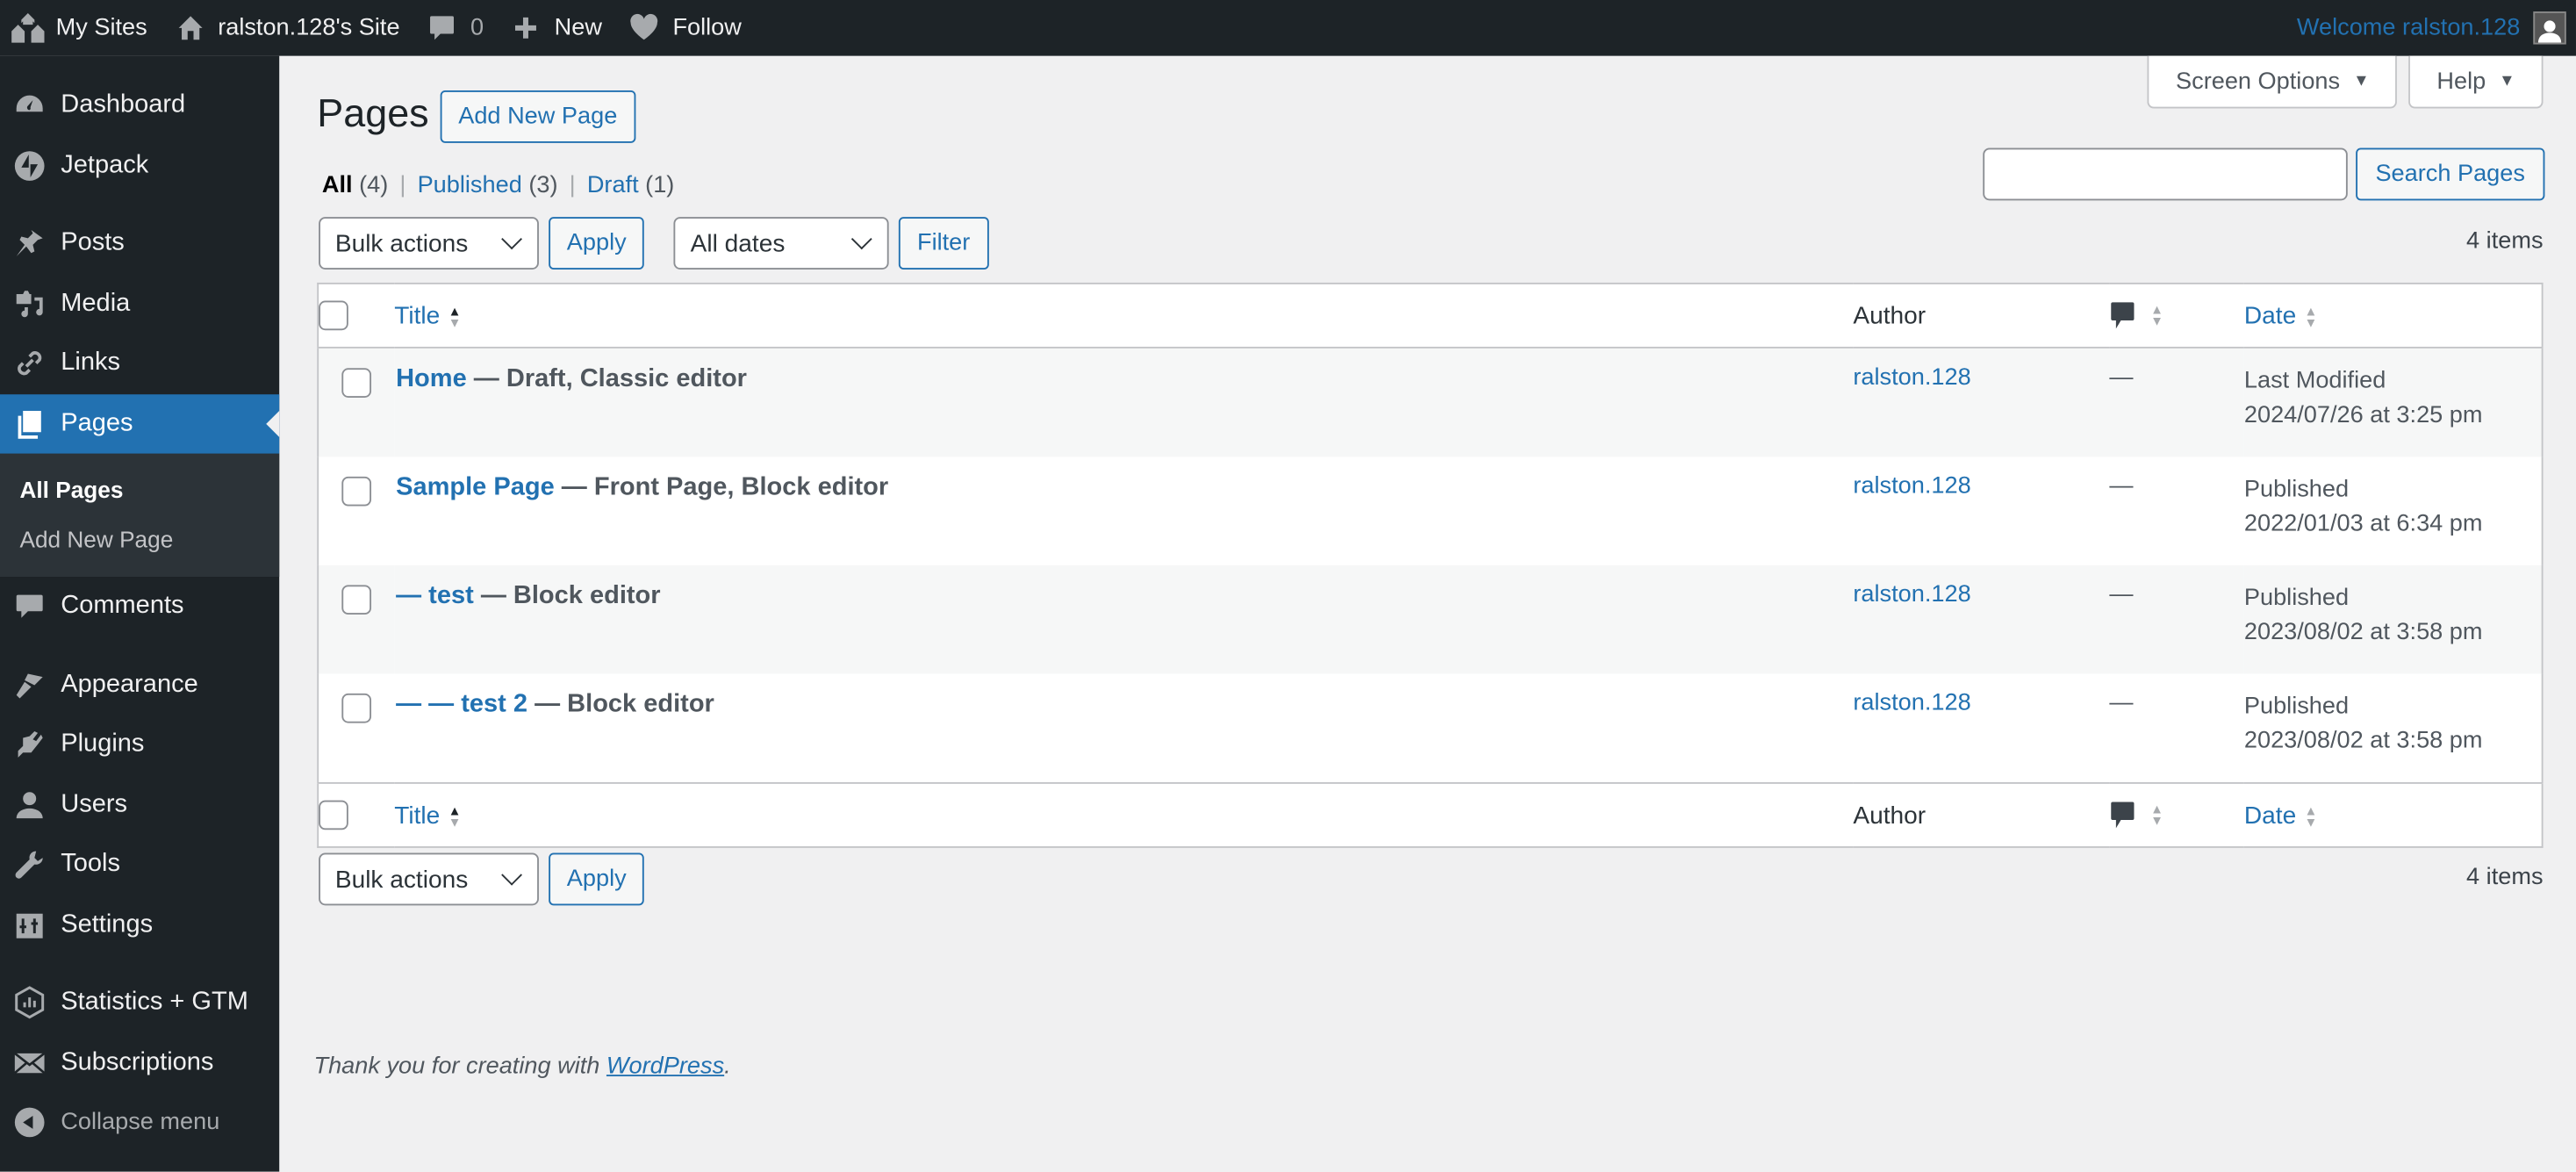  I want to click on help-button: Help ▼, so click(2476, 82).